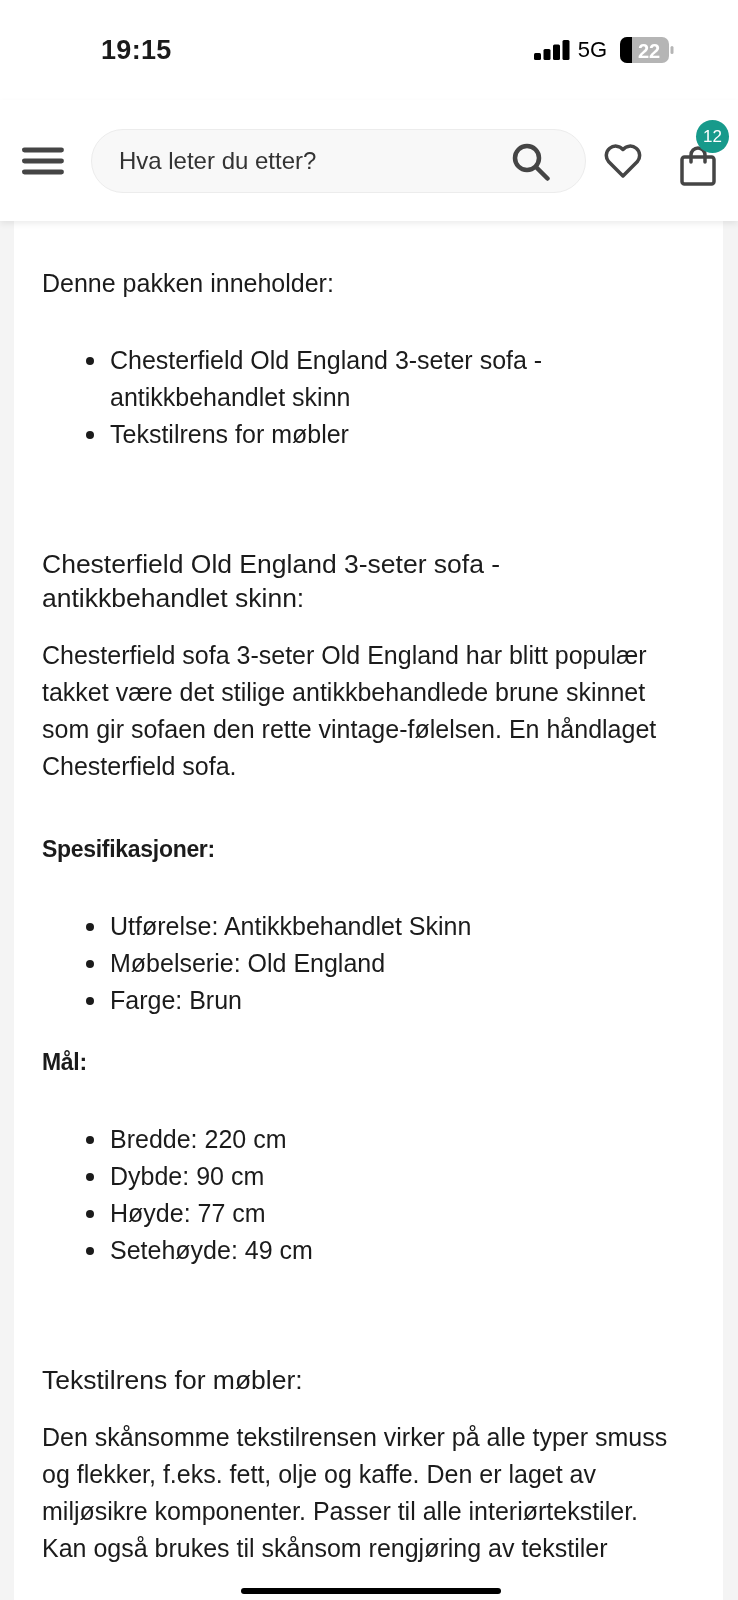  What do you see at coordinates (592, 50) in the screenshot?
I see `network-type-text: 5G` at bounding box center [592, 50].